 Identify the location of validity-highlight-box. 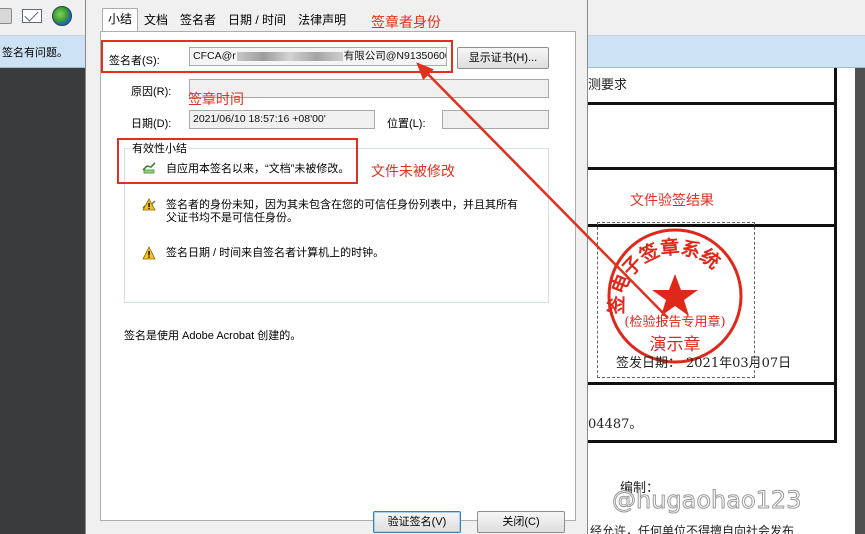
(237, 161).